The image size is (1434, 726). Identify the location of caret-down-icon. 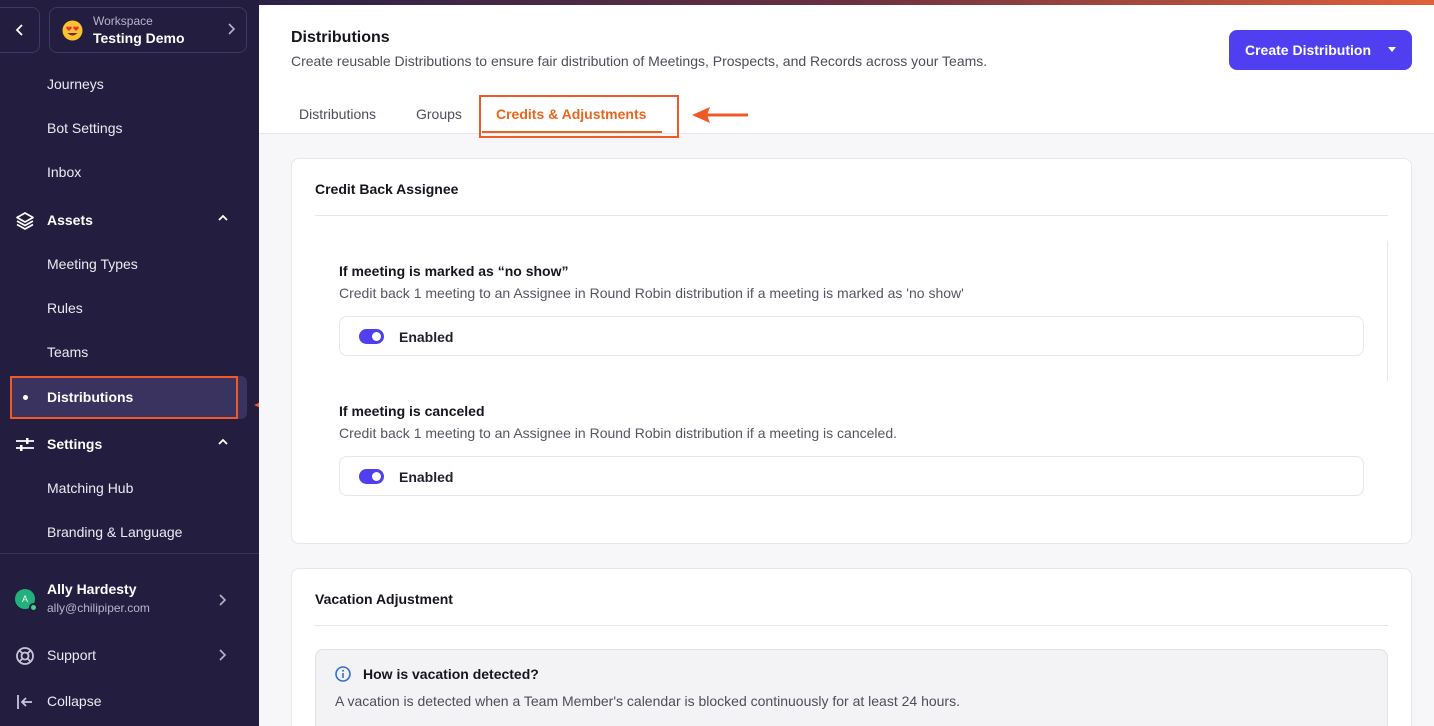
(1392, 49).